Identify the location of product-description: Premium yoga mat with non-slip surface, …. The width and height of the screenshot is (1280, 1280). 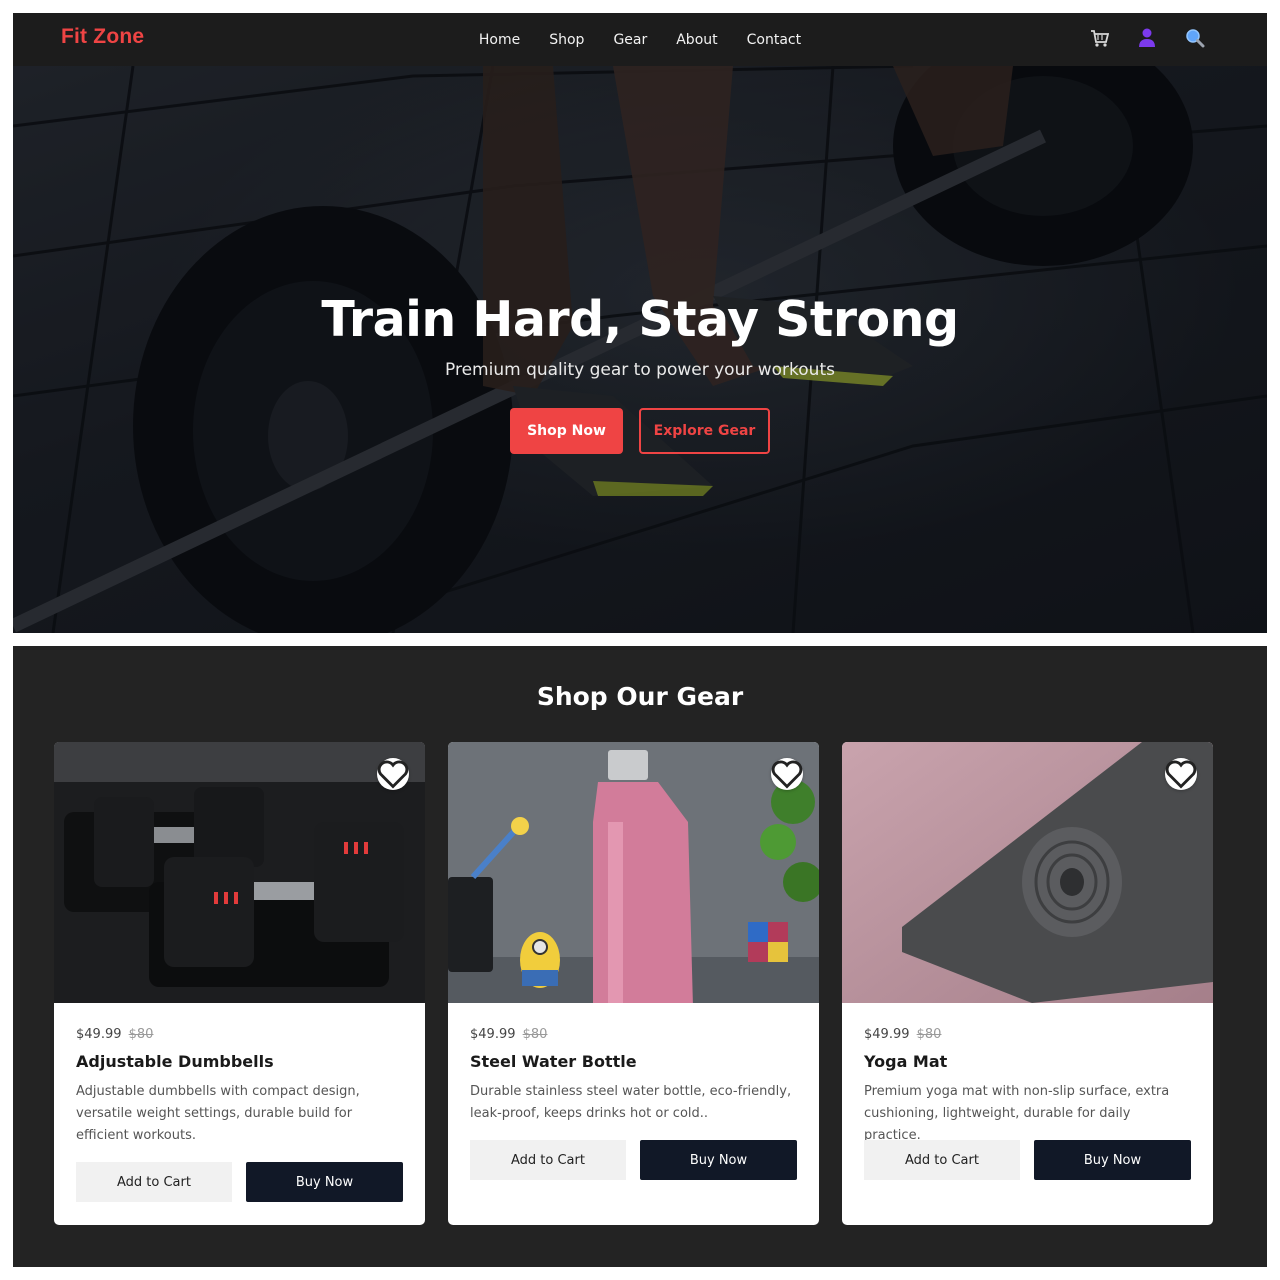
(1017, 1113).